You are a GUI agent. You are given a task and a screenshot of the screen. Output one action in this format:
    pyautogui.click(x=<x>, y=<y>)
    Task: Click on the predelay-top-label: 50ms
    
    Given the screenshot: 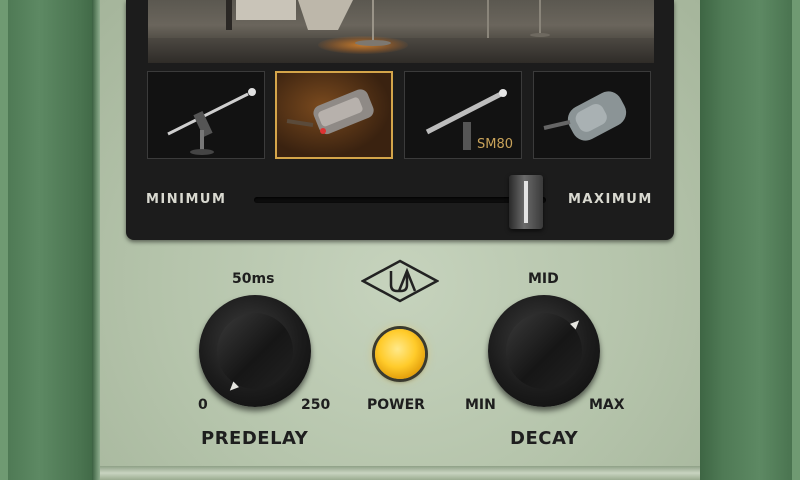 What is the action you would take?
    pyautogui.click(x=253, y=279)
    